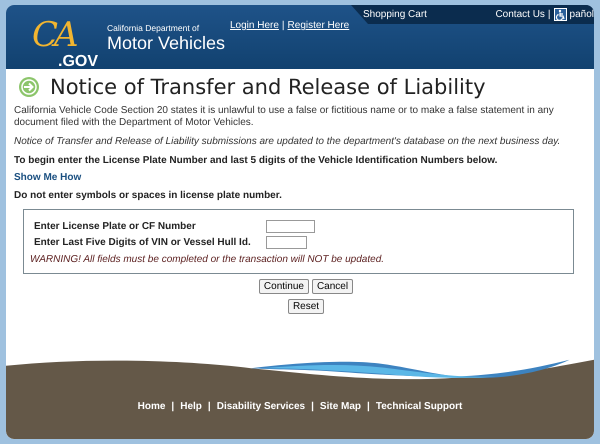 The width and height of the screenshot is (600, 444). What do you see at coordinates (333, 286) in the screenshot?
I see `form-button: Cancel` at bounding box center [333, 286].